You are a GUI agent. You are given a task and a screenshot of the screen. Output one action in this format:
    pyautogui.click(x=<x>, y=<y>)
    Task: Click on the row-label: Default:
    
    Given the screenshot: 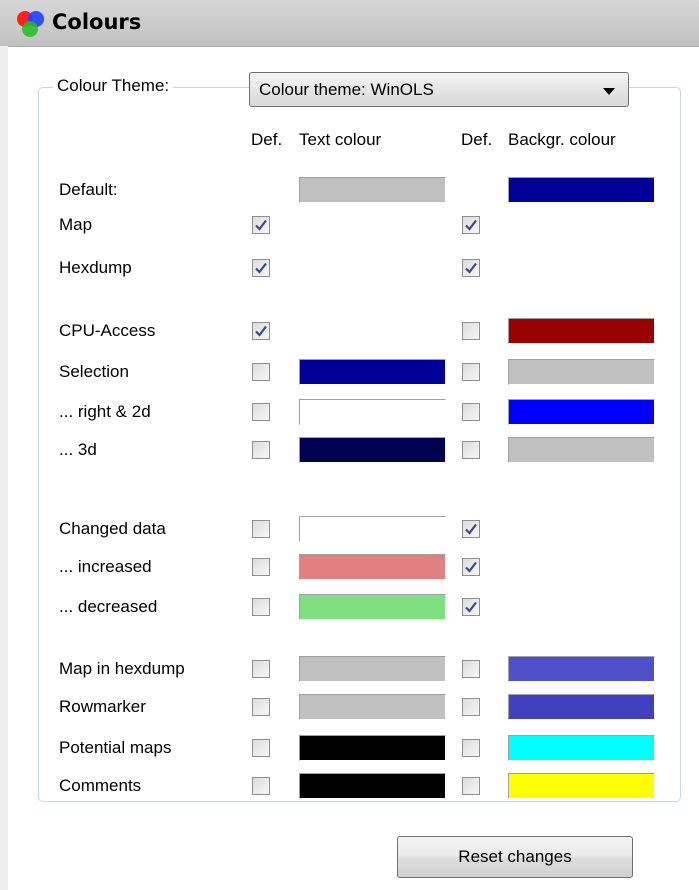 What is the action you would take?
    pyautogui.click(x=88, y=189)
    